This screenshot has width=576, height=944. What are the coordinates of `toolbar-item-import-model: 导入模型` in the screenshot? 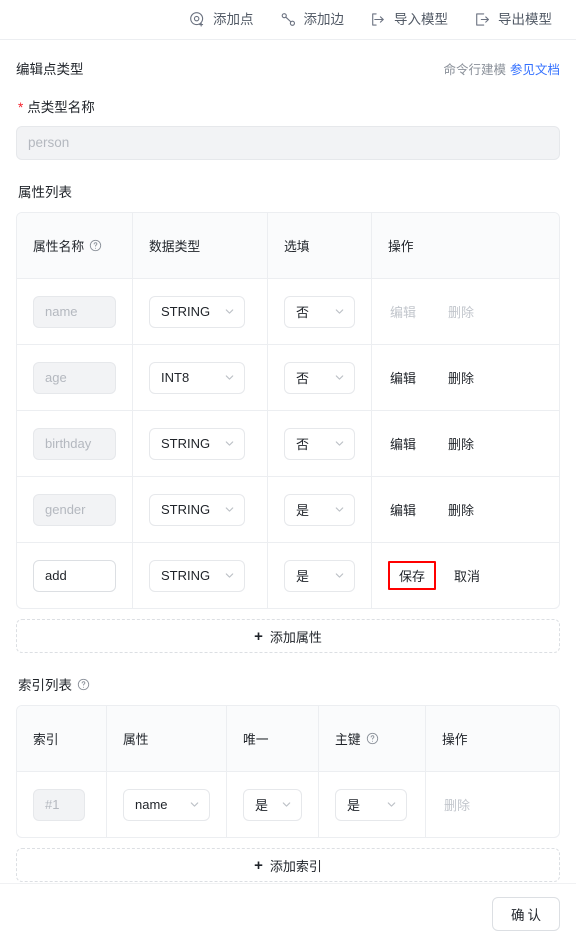 It's located at (409, 19).